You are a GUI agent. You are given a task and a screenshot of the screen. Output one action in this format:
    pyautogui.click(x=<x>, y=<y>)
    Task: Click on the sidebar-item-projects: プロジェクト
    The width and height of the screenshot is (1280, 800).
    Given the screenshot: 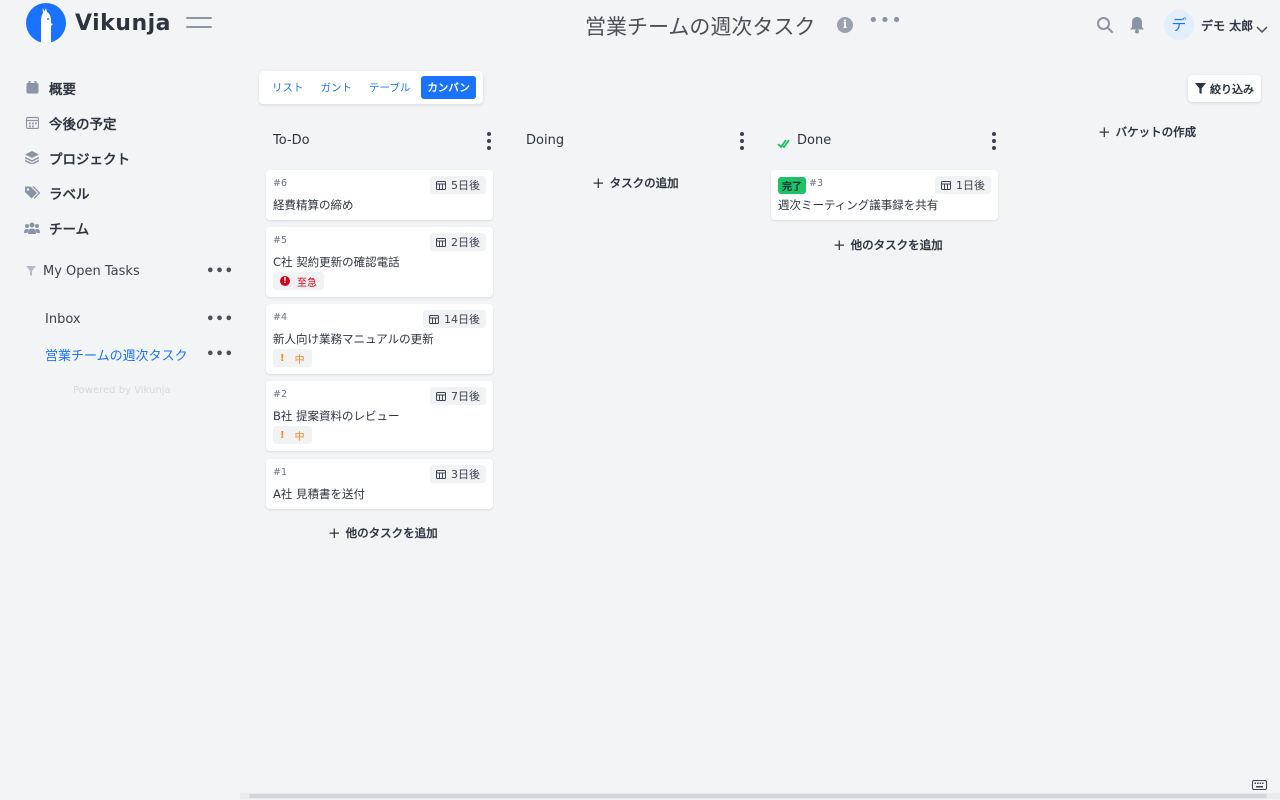 What is the action you would take?
    pyautogui.click(x=77, y=157)
    